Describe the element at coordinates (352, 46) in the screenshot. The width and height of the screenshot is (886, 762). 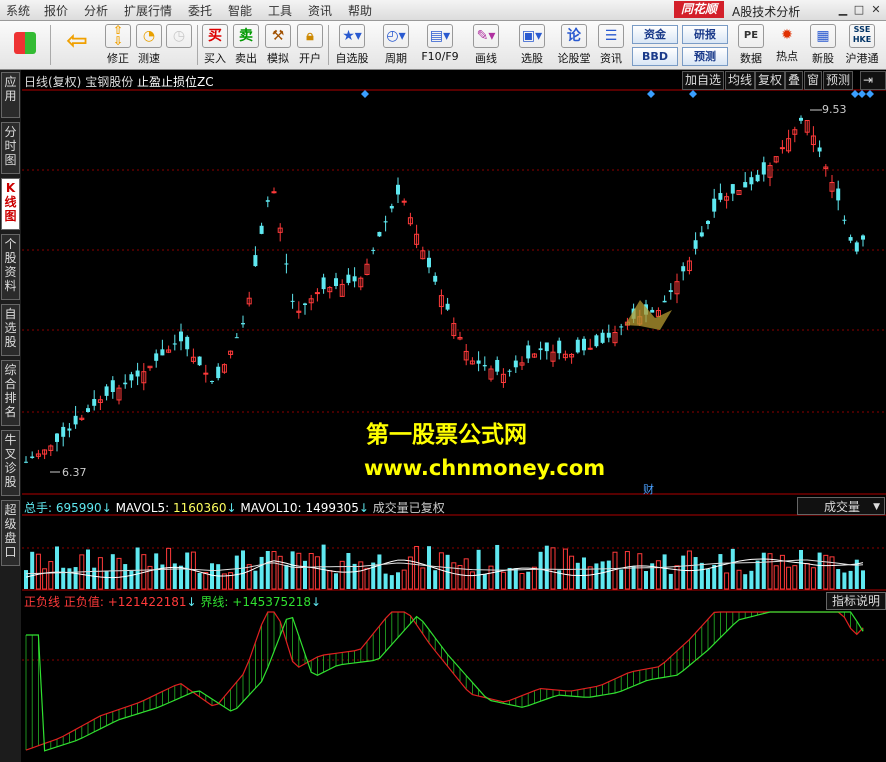
I see `watchlist-button: ★▾ 自选股` at that location.